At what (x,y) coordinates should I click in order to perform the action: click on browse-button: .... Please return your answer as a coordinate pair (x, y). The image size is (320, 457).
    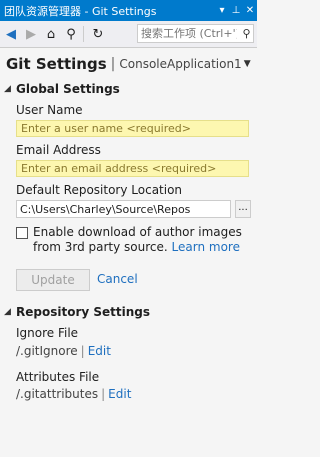
    Looking at the image, I should click on (243, 209).